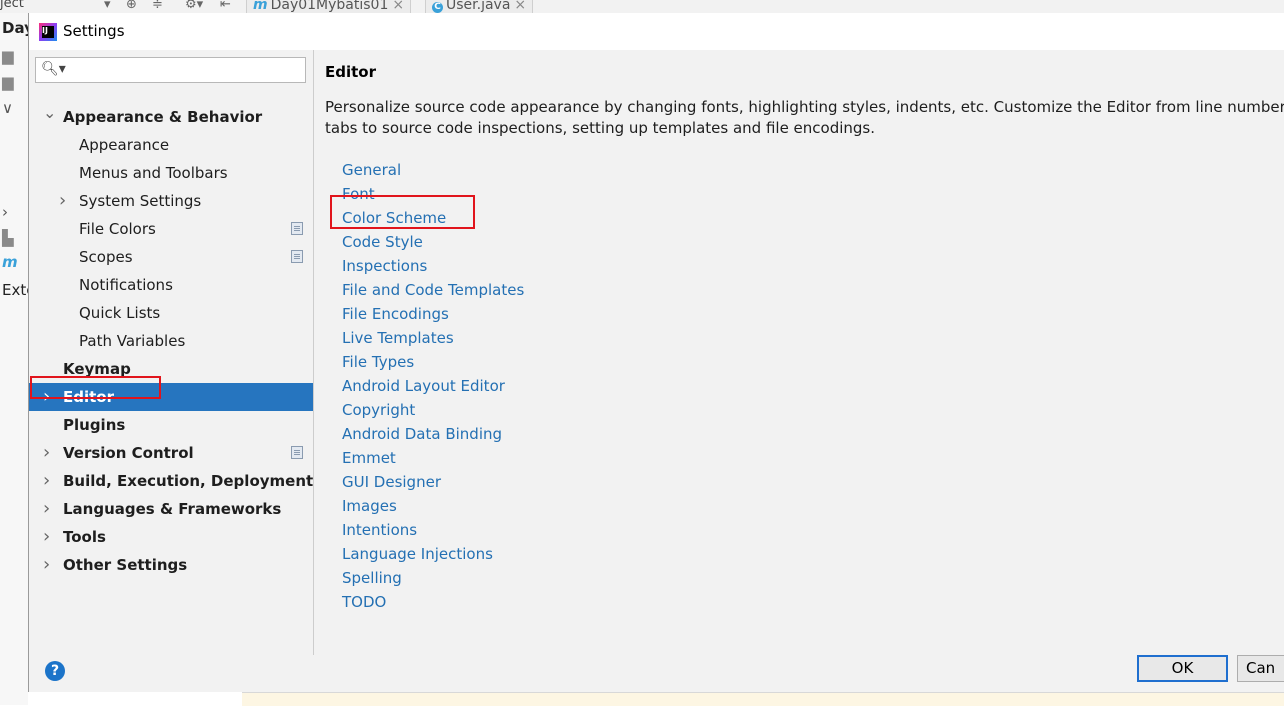 The height and width of the screenshot is (706, 1284). I want to click on link-emmet: Emmet, so click(369, 458).